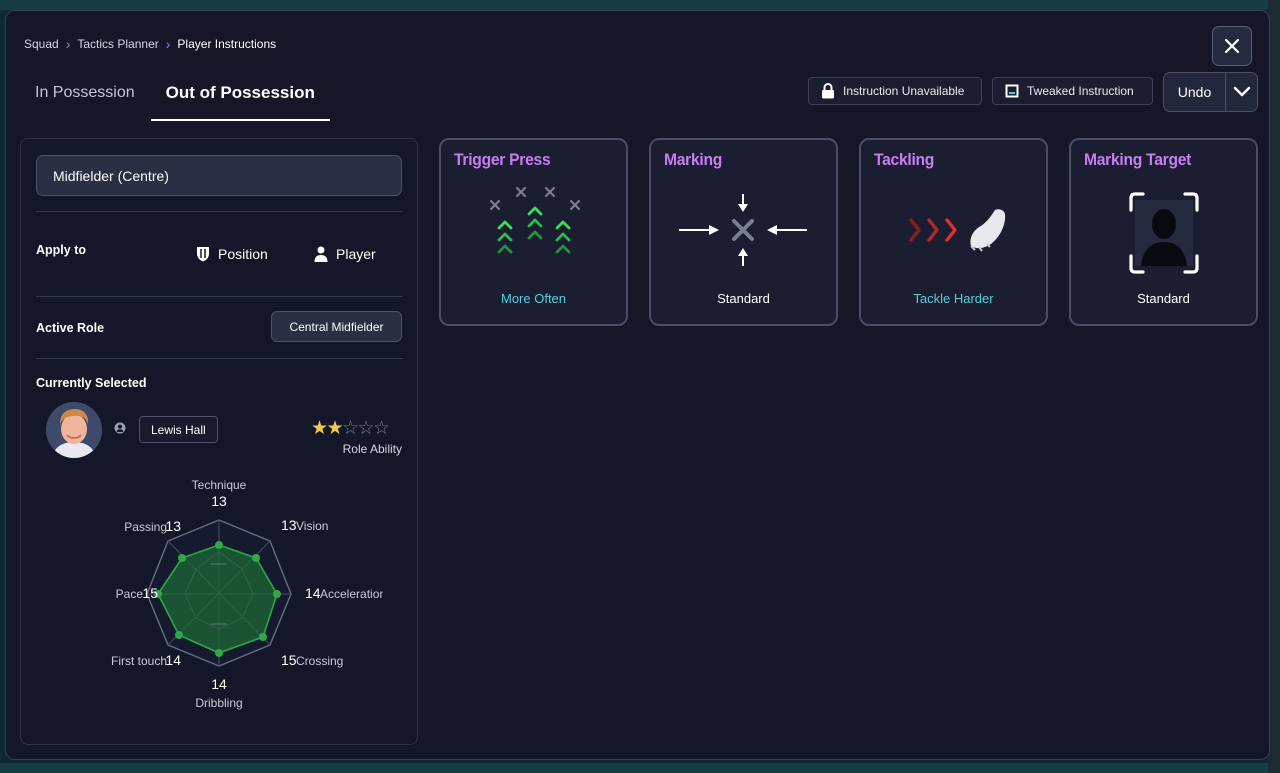  What do you see at coordinates (312, 526) in the screenshot?
I see `attr-vision-label: Vision` at bounding box center [312, 526].